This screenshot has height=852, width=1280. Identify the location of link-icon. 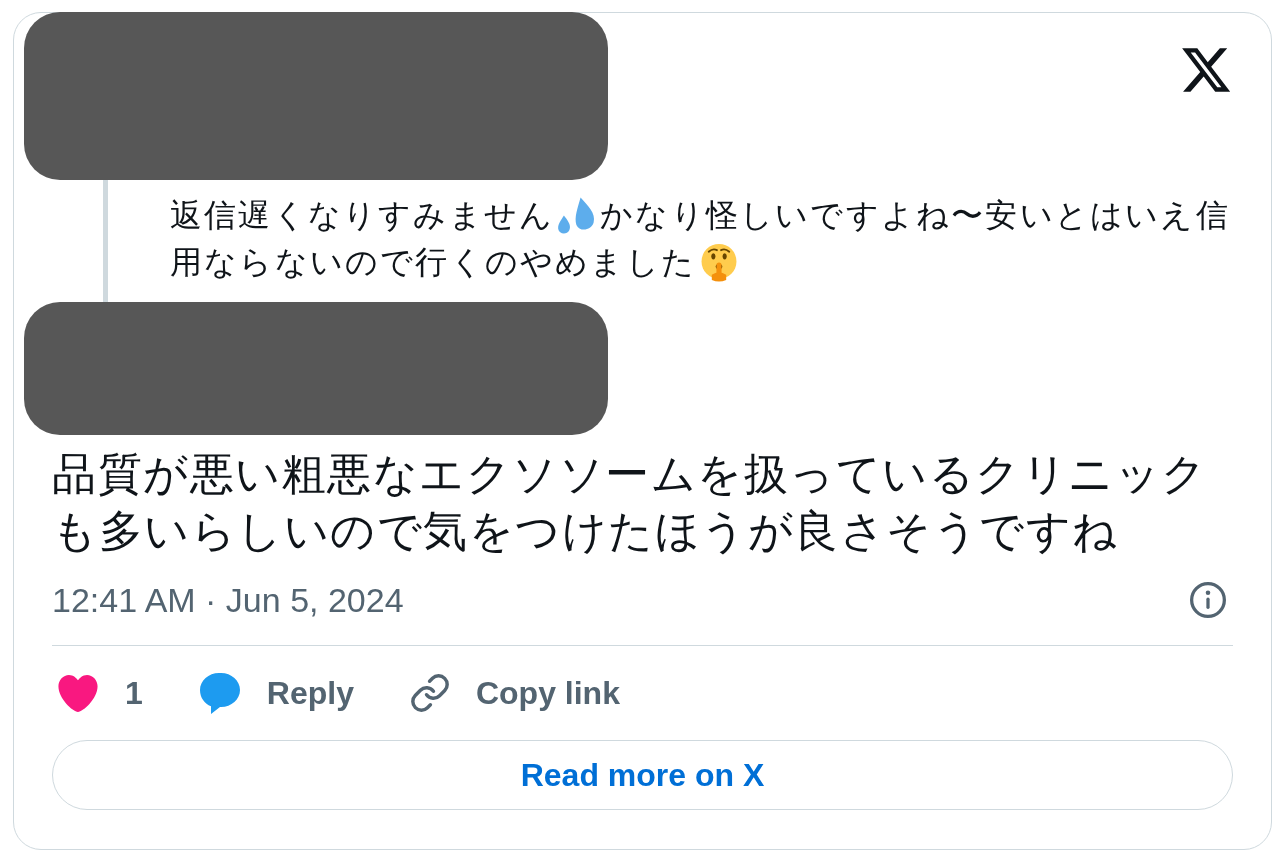
(429, 693).